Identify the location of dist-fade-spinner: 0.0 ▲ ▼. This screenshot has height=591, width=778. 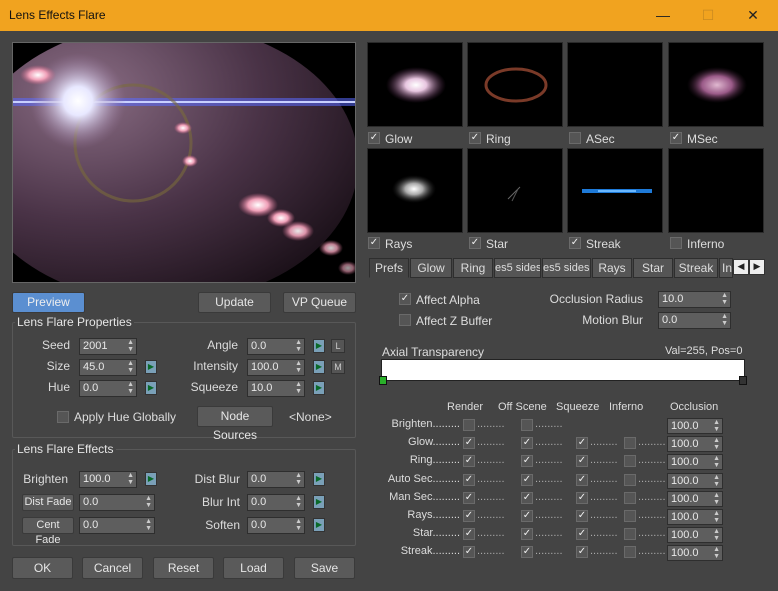
(117, 502).